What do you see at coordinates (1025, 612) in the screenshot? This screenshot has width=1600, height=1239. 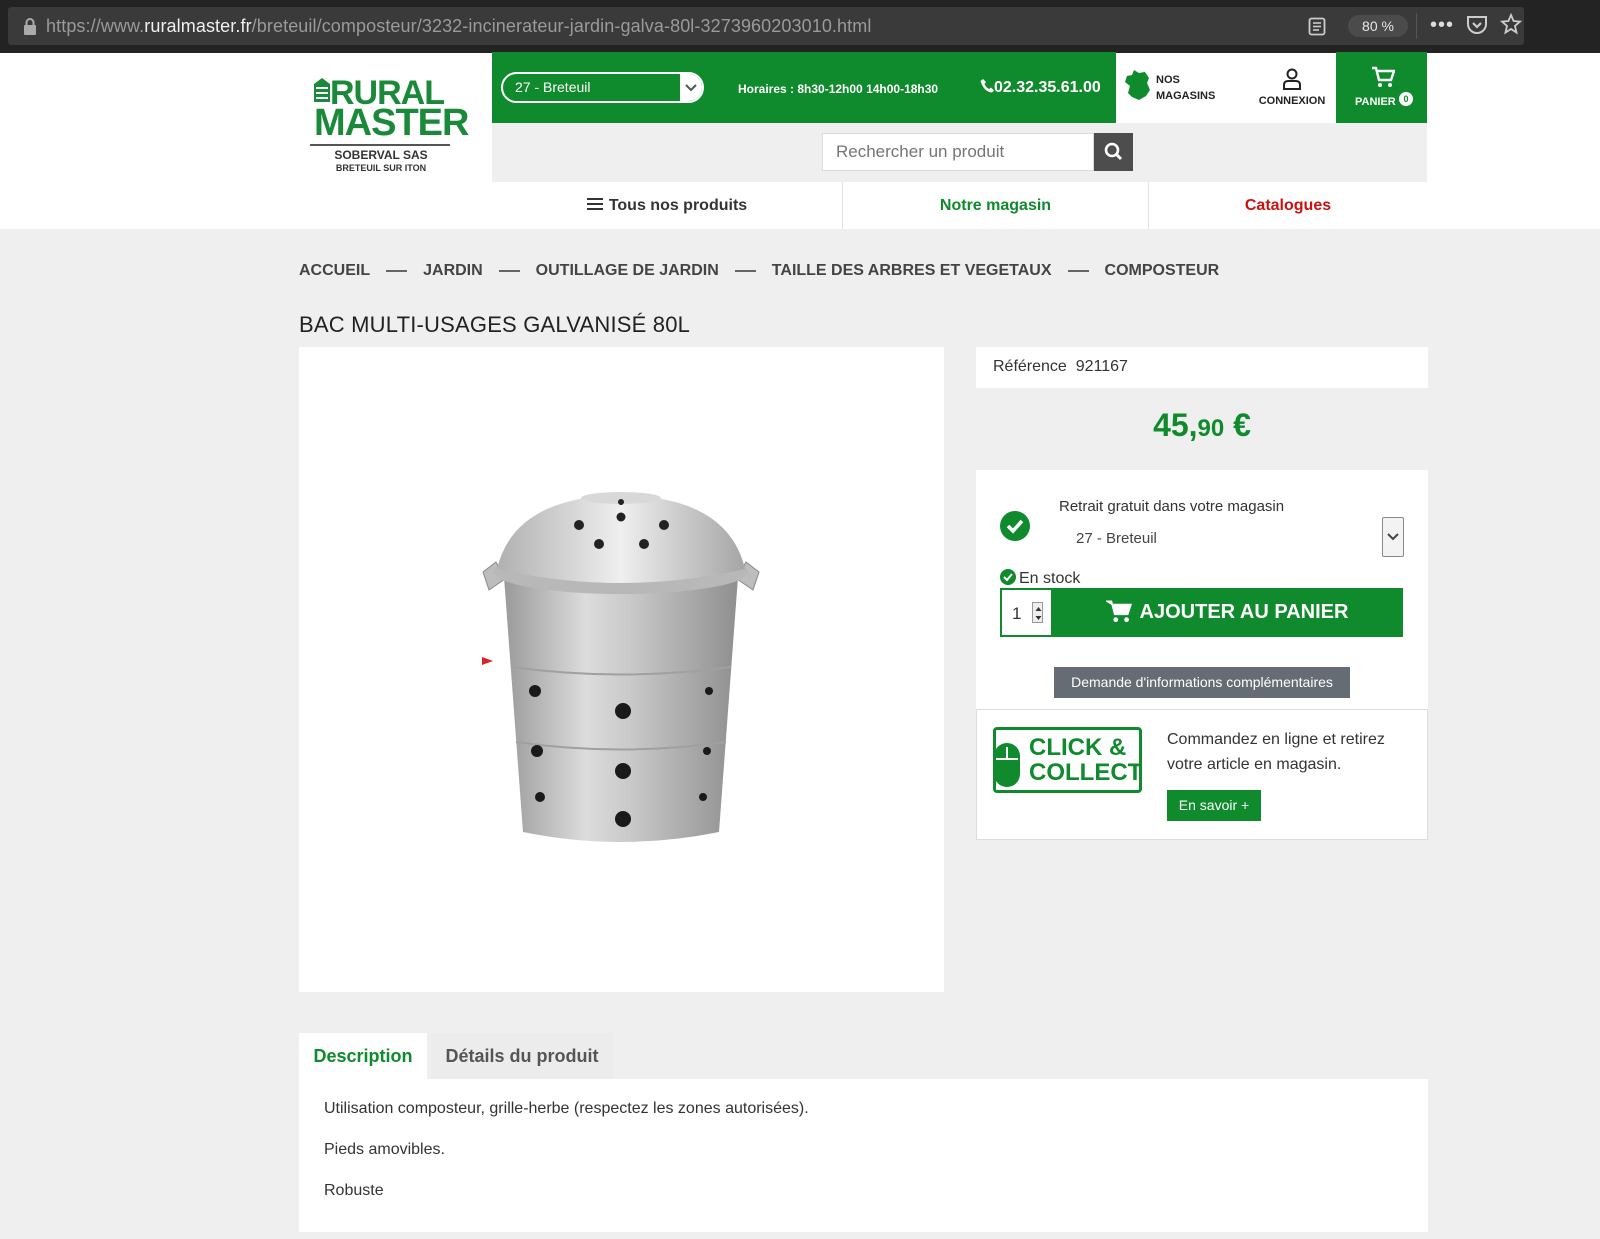 I see `quantity-stepper: 1` at bounding box center [1025, 612].